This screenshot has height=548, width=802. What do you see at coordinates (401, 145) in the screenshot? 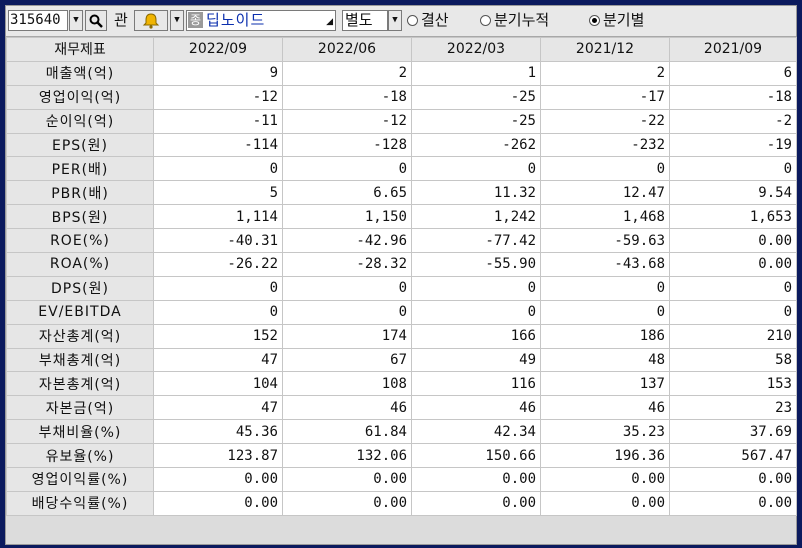
I see `table-row: EPS(원) -114 -128 -262 -232 -19` at bounding box center [401, 145].